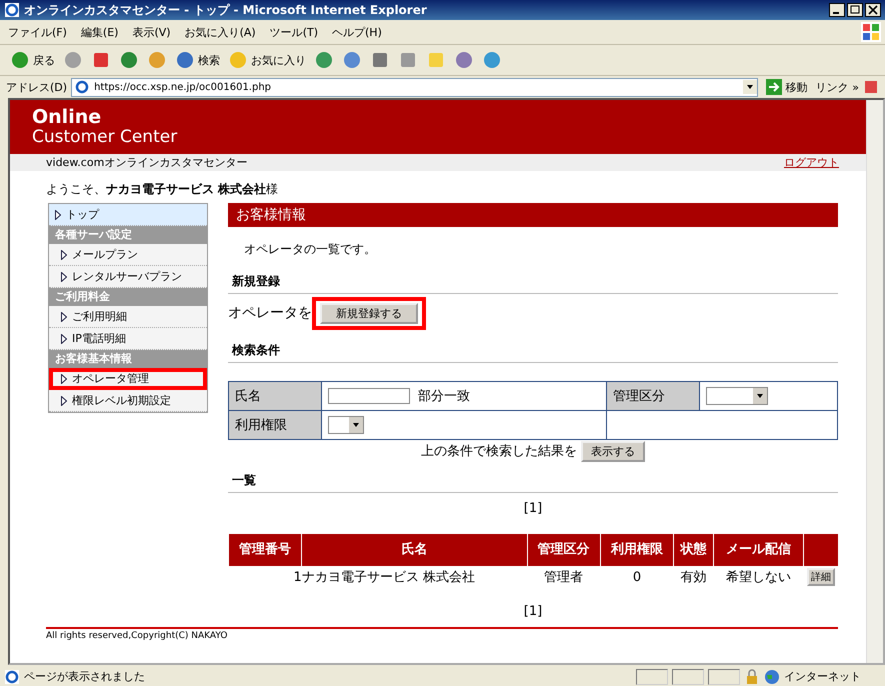 This screenshot has height=686, width=885. I want to click on match-label: 部分一致, so click(444, 396).